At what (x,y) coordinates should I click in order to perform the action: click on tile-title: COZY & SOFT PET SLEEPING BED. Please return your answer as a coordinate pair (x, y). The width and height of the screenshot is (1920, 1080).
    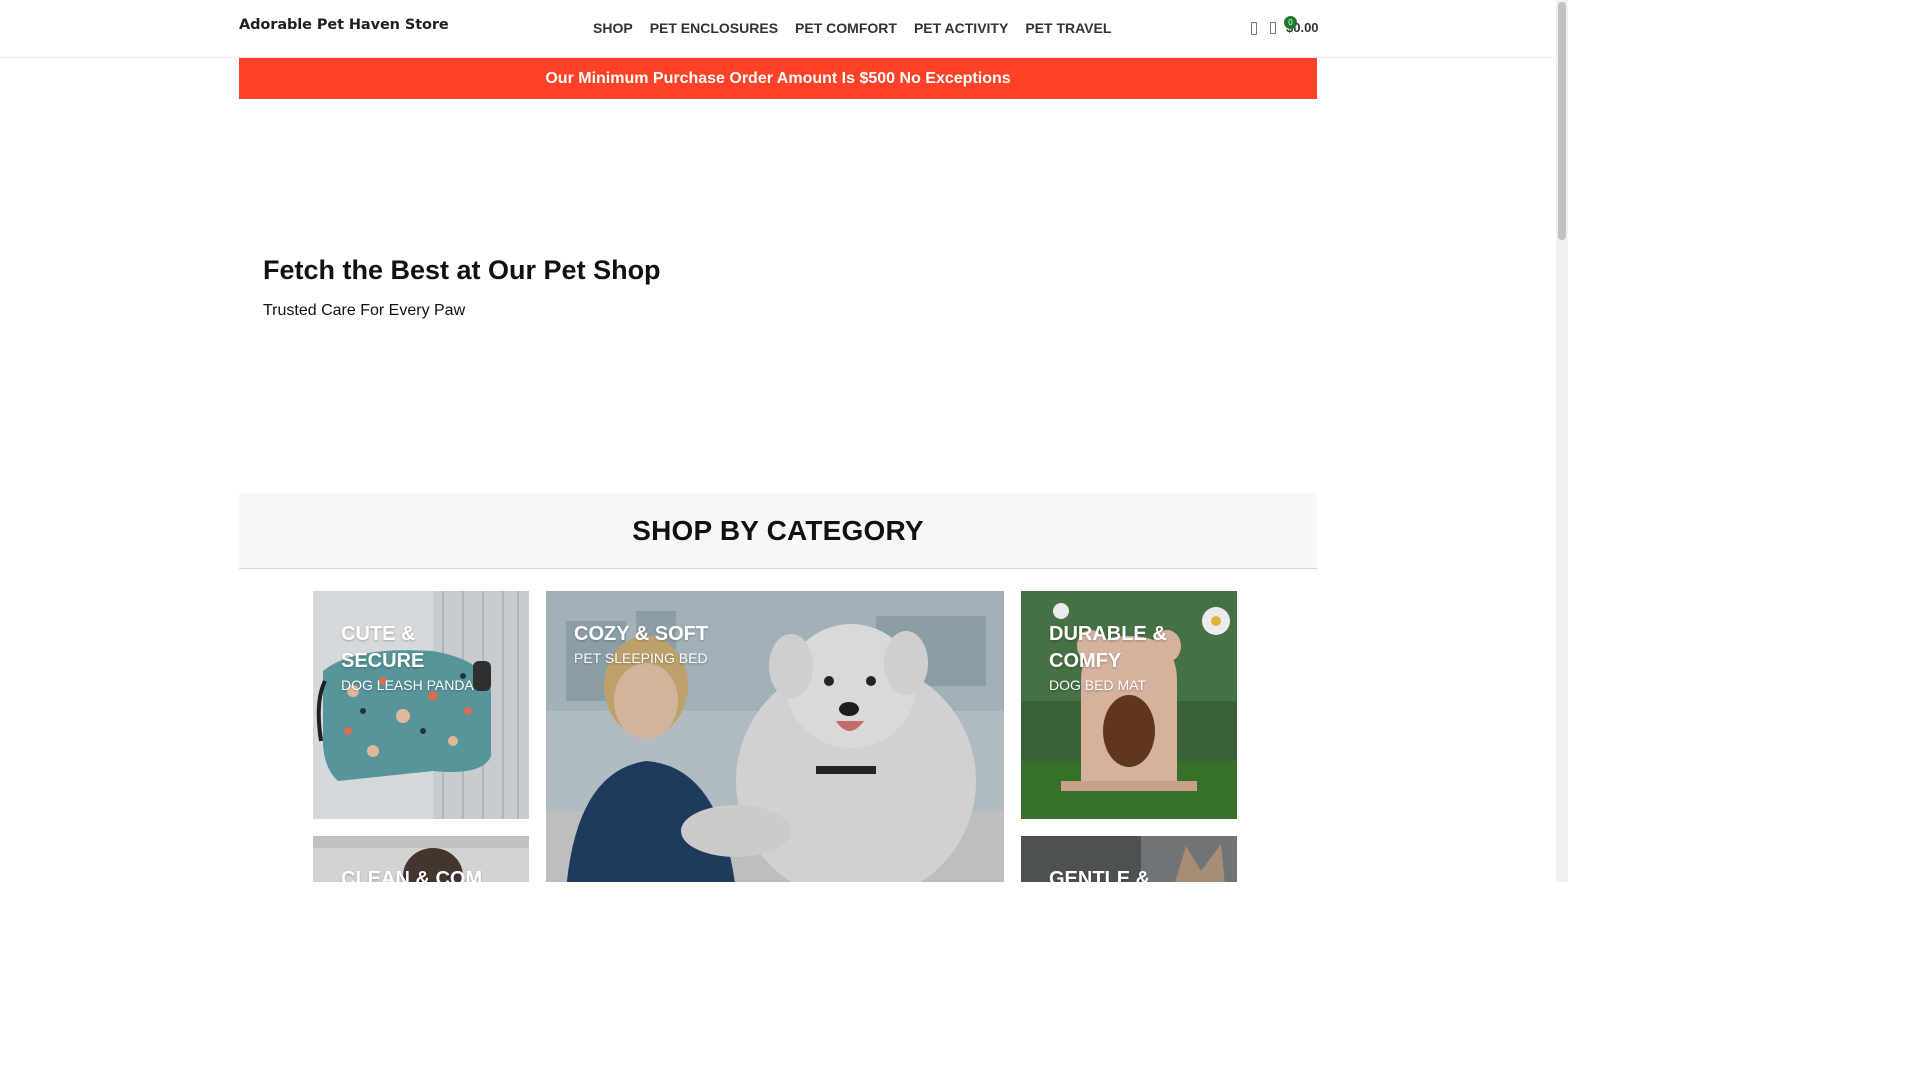
    Looking at the image, I should click on (641, 644).